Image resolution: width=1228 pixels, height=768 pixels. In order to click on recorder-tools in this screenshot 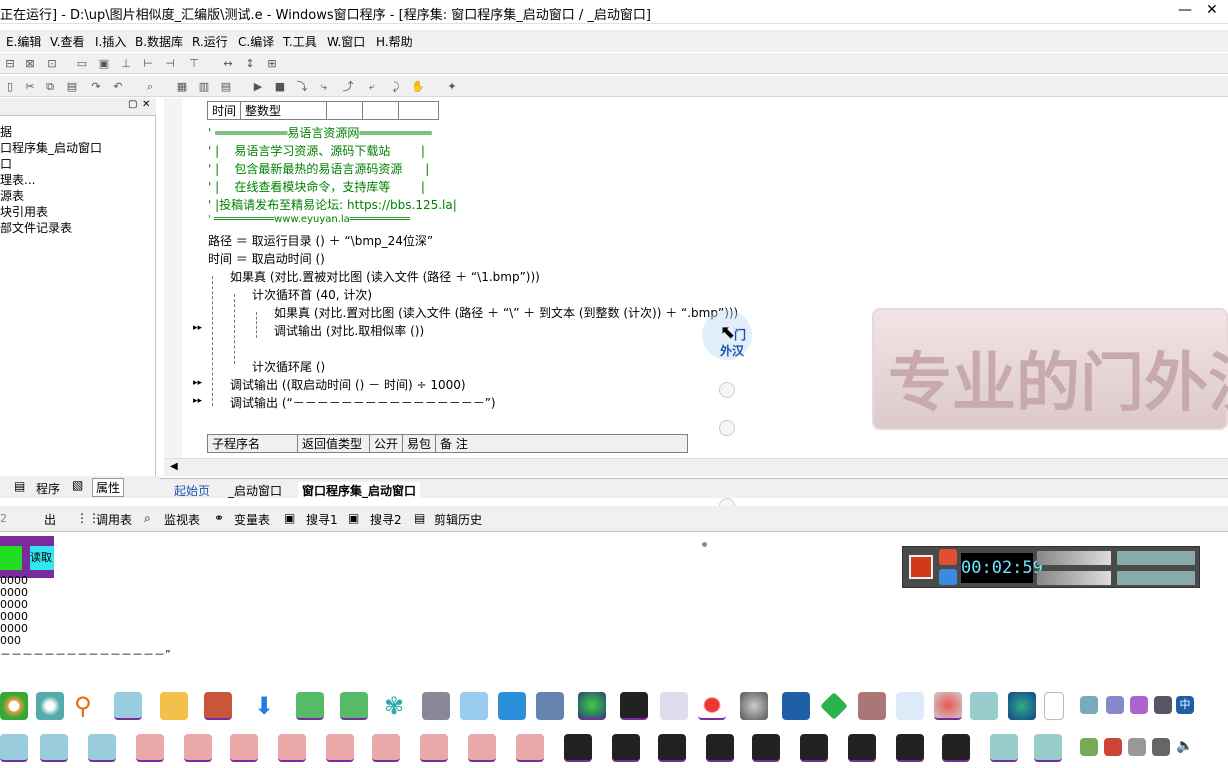, I will do `click(1156, 558)`.